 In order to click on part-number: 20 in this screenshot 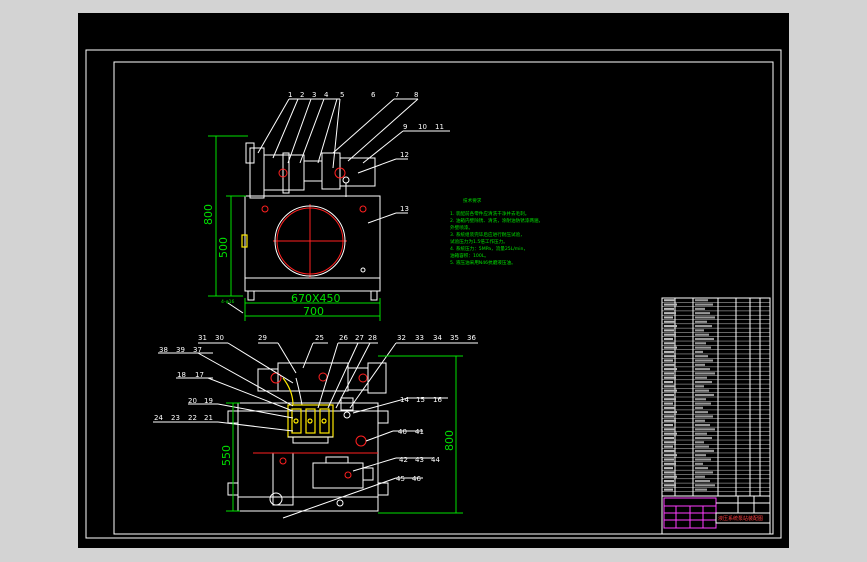, I will do `click(192, 401)`.